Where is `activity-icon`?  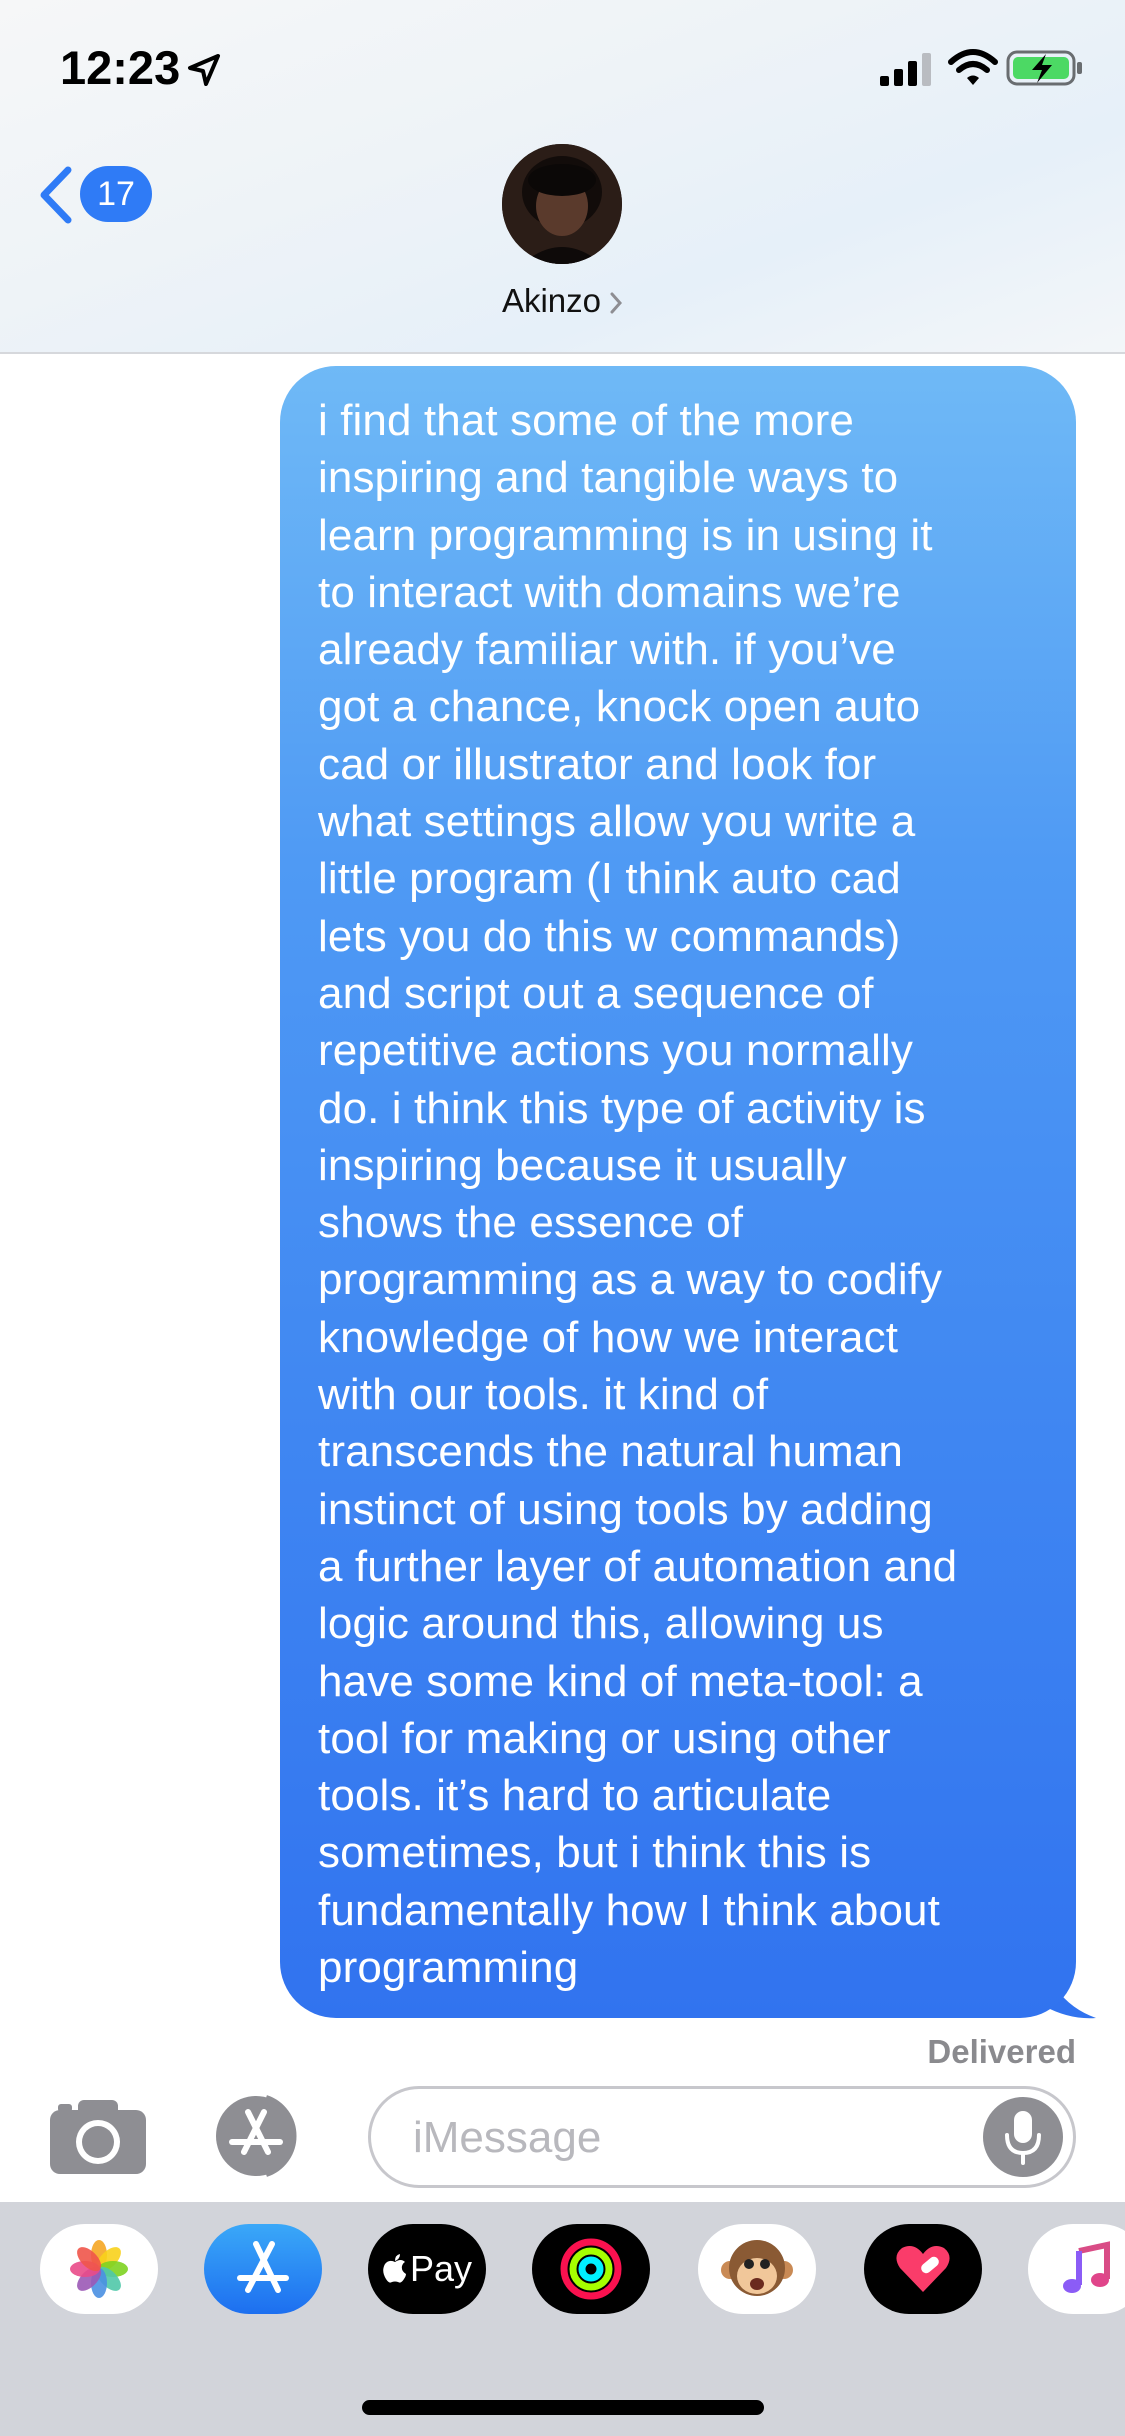 activity-icon is located at coordinates (591, 2269).